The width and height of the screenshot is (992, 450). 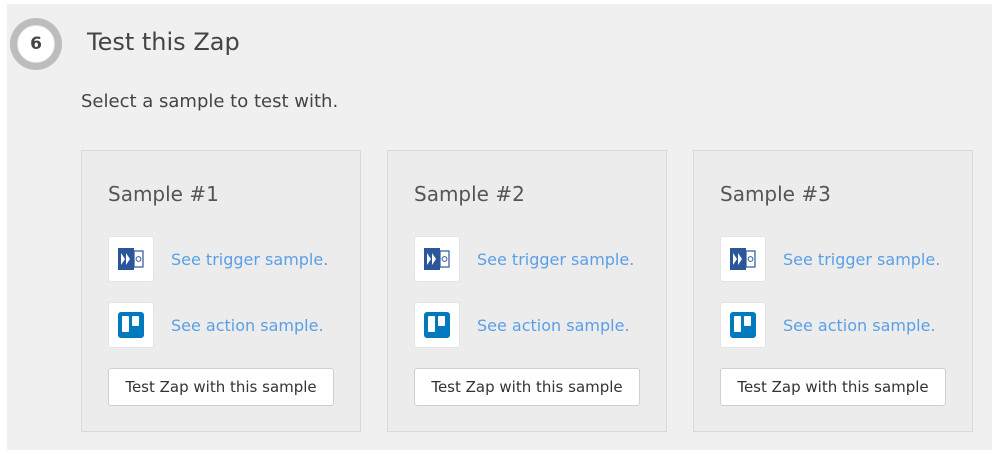 I want to click on sample-title: Sample #2, so click(x=469, y=194).